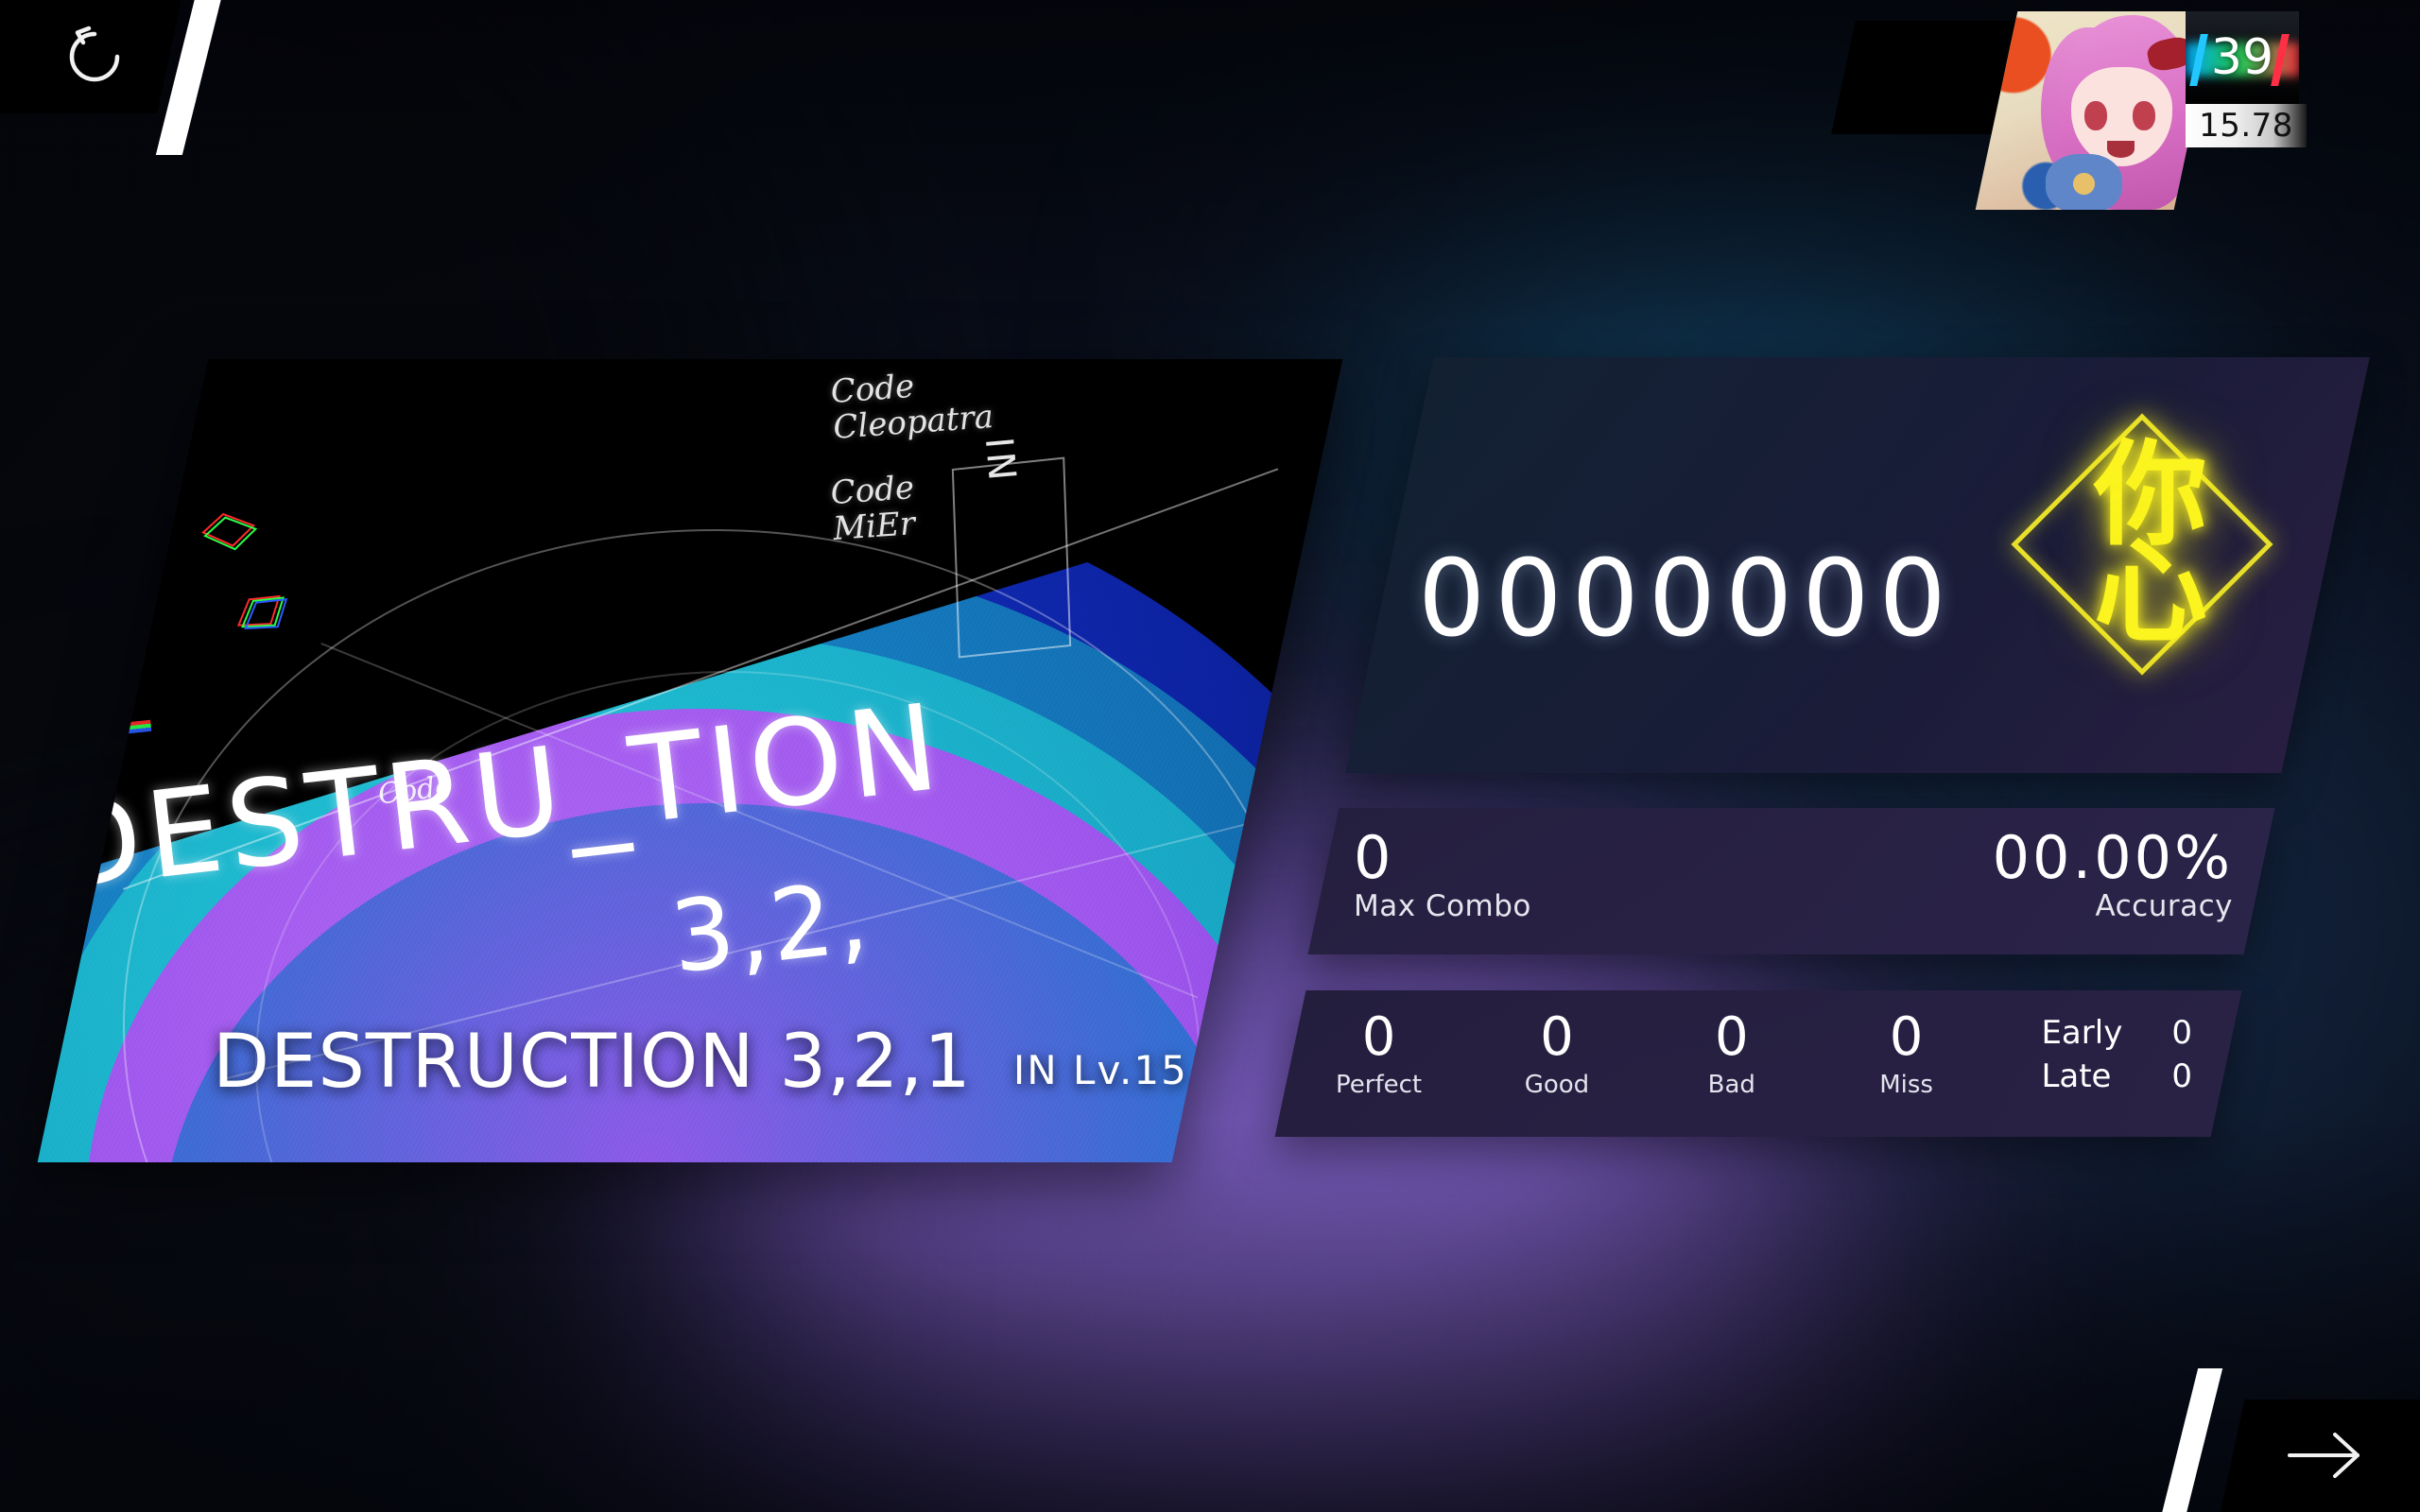  I want to click on player-rks-value: 15.78, so click(2246, 126).